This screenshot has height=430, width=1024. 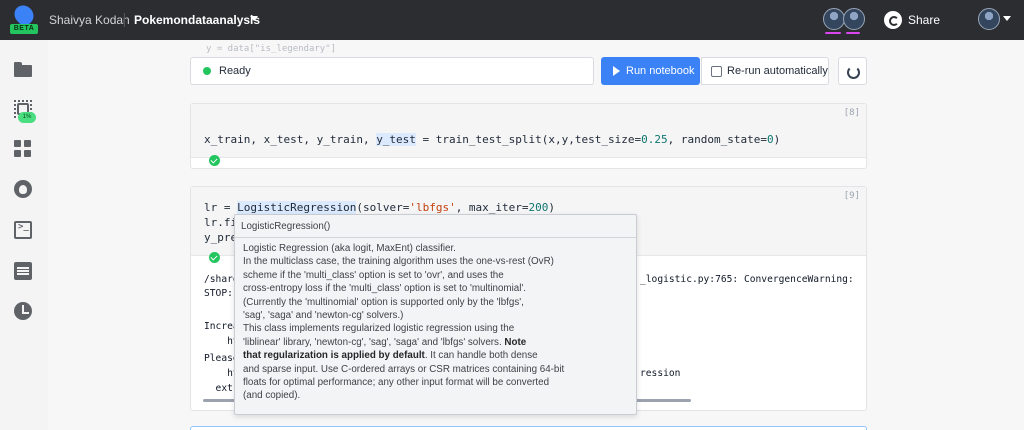 What do you see at coordinates (24, 18) in the screenshot?
I see `logo-icon: BETA` at bounding box center [24, 18].